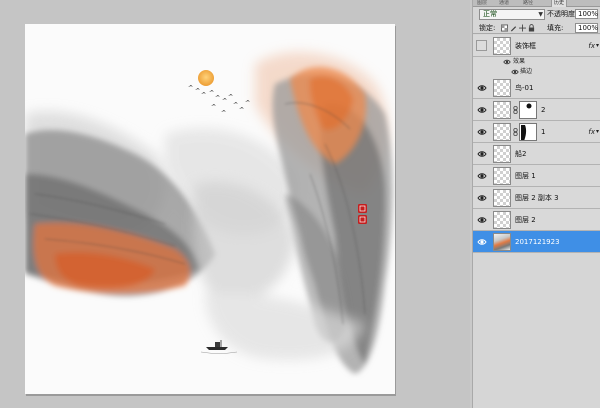  What do you see at coordinates (490, 14) in the screenshot?
I see `blend-mode-value: 正常` at bounding box center [490, 14].